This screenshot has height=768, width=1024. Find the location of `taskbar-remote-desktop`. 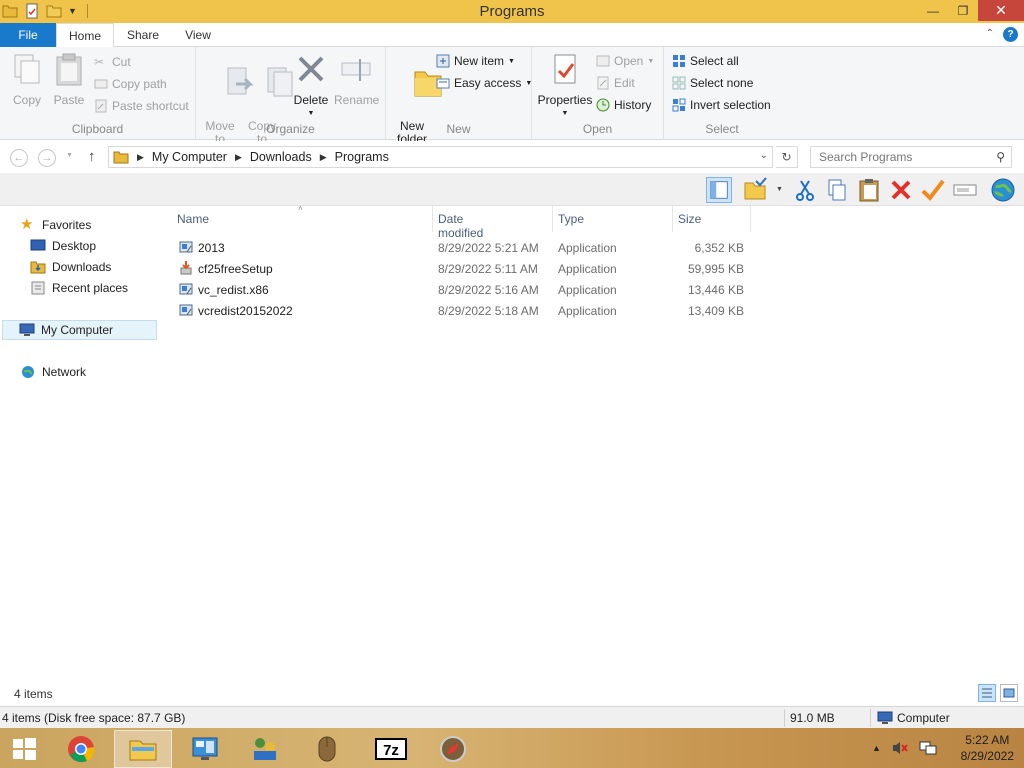

taskbar-remote-desktop is located at coordinates (205, 749).